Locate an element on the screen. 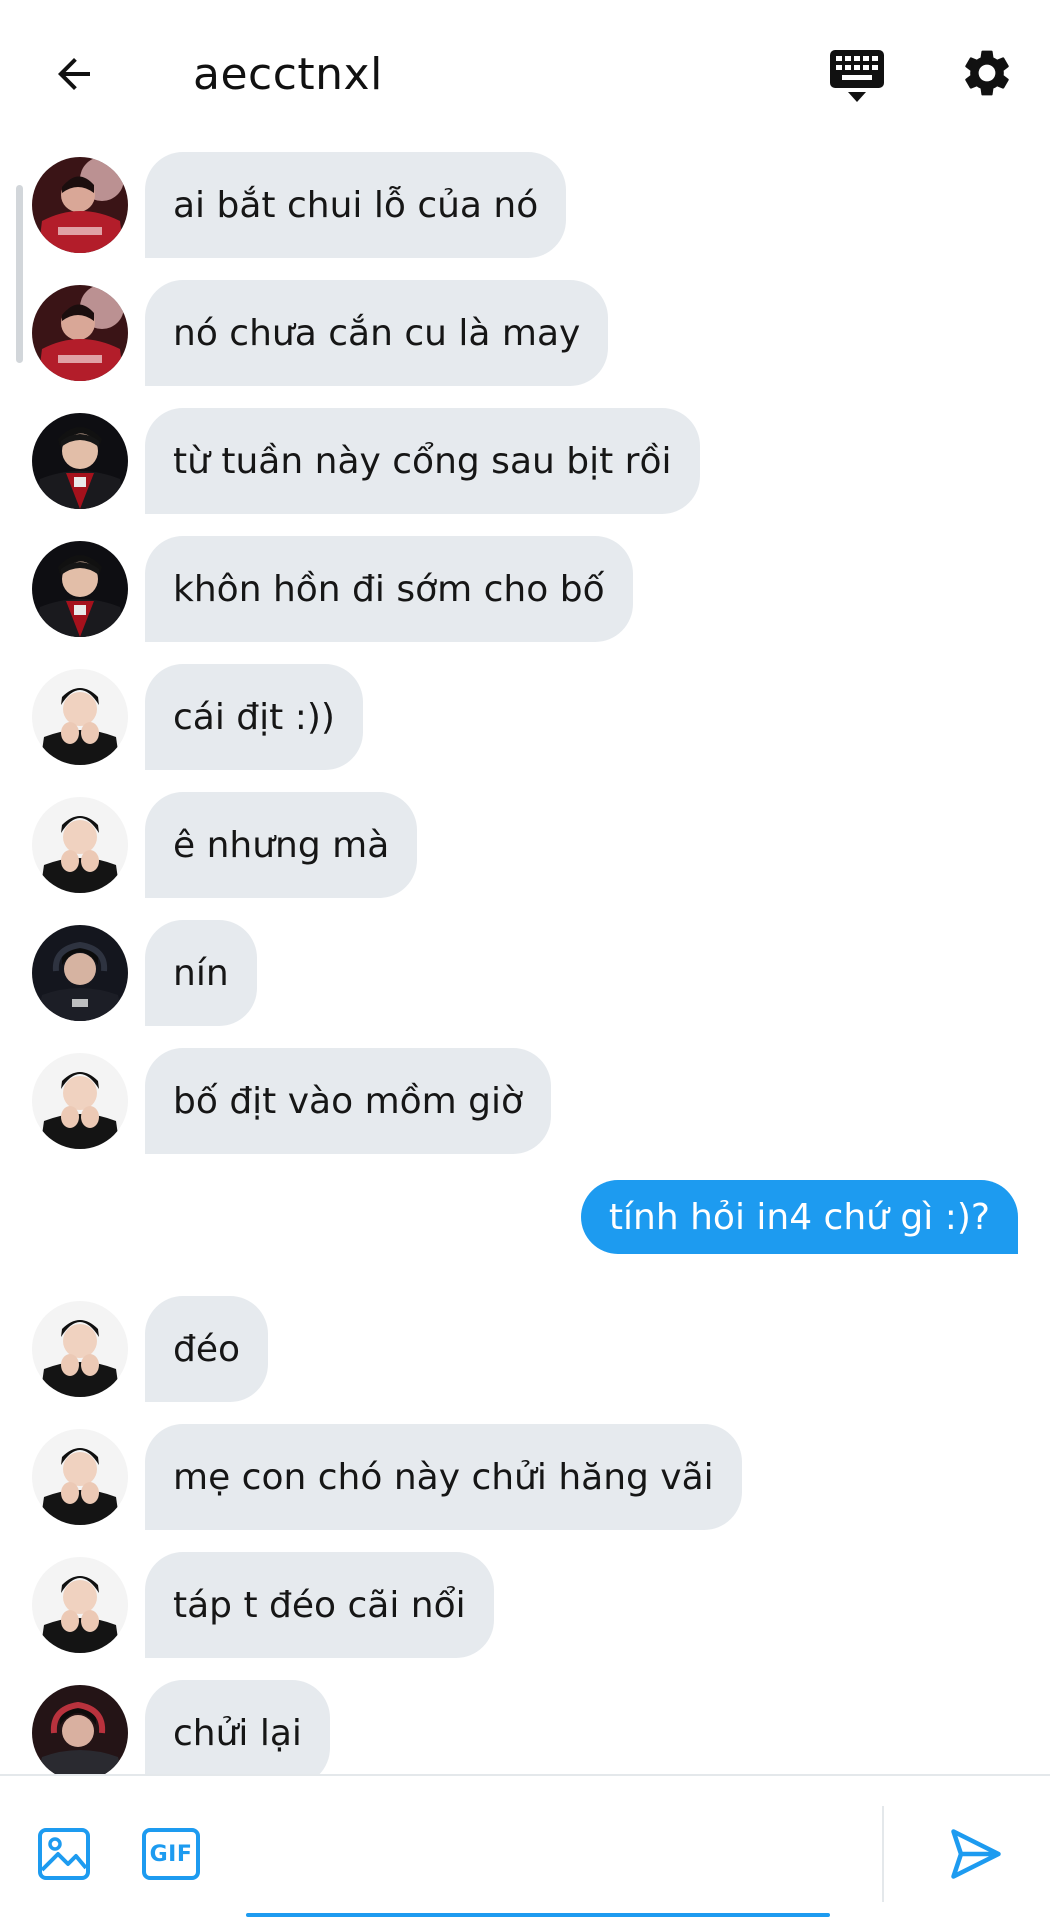 The height and width of the screenshot is (1920, 1050). message-bubble: đéo is located at coordinates (207, 1349).